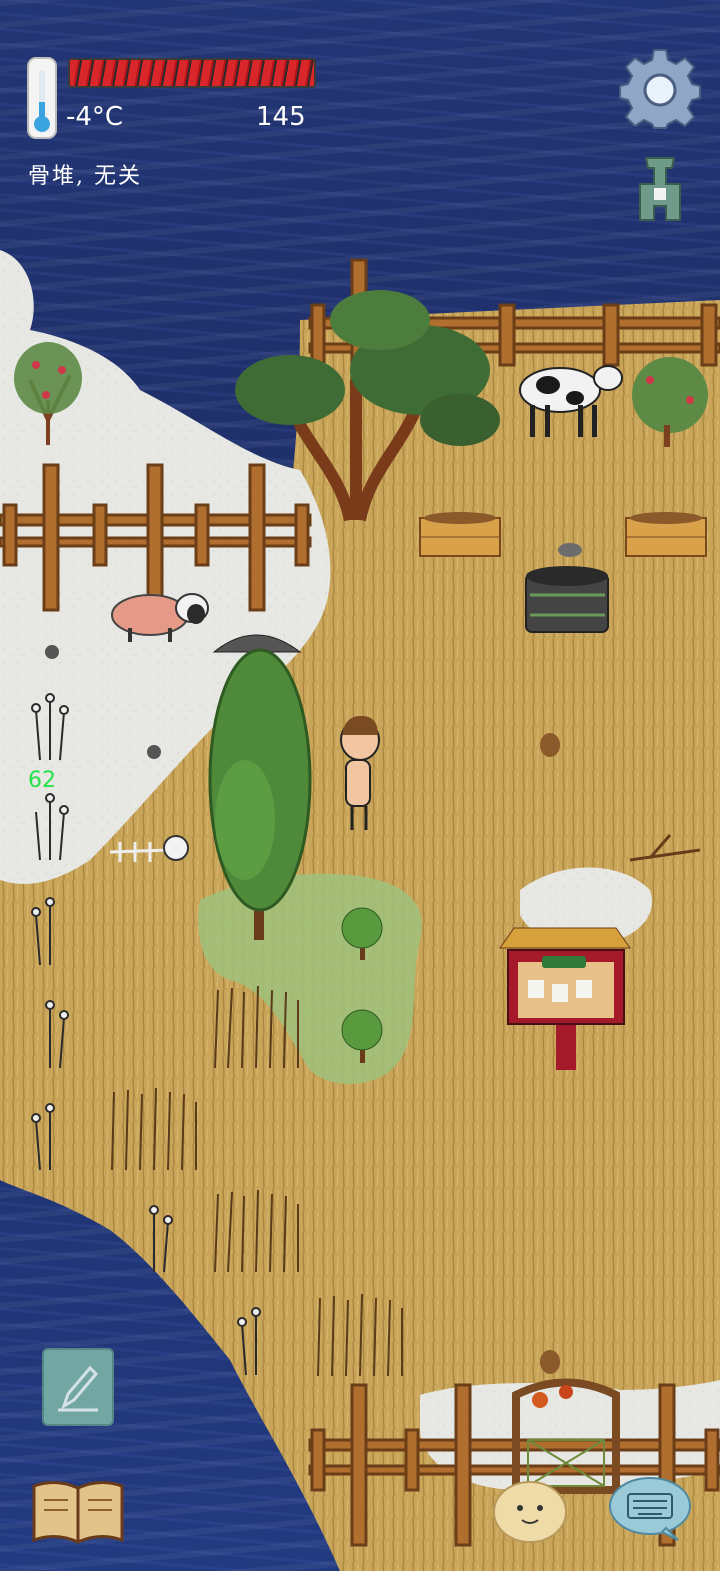 This screenshot has width=720, height=1571. I want to click on damage-number: 62, so click(42, 780).